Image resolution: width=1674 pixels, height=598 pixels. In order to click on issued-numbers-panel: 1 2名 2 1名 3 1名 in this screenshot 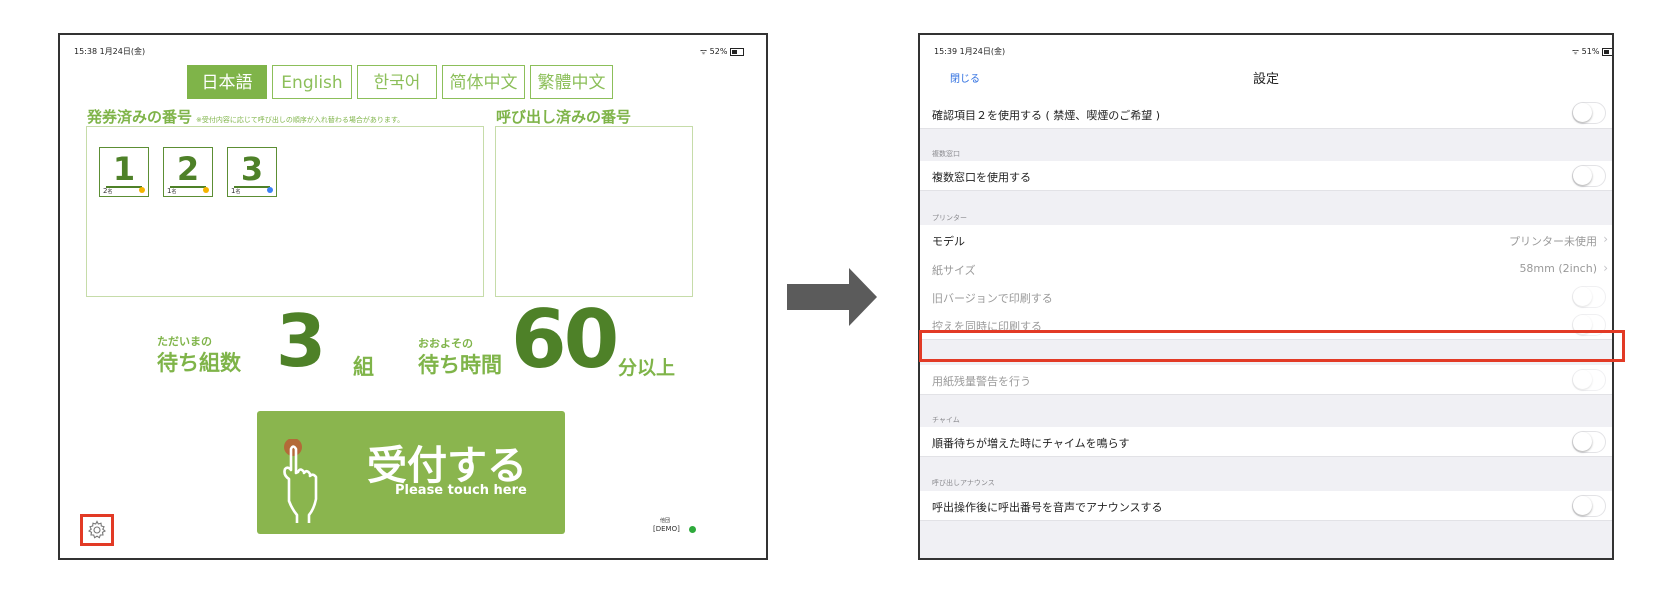, I will do `click(285, 211)`.